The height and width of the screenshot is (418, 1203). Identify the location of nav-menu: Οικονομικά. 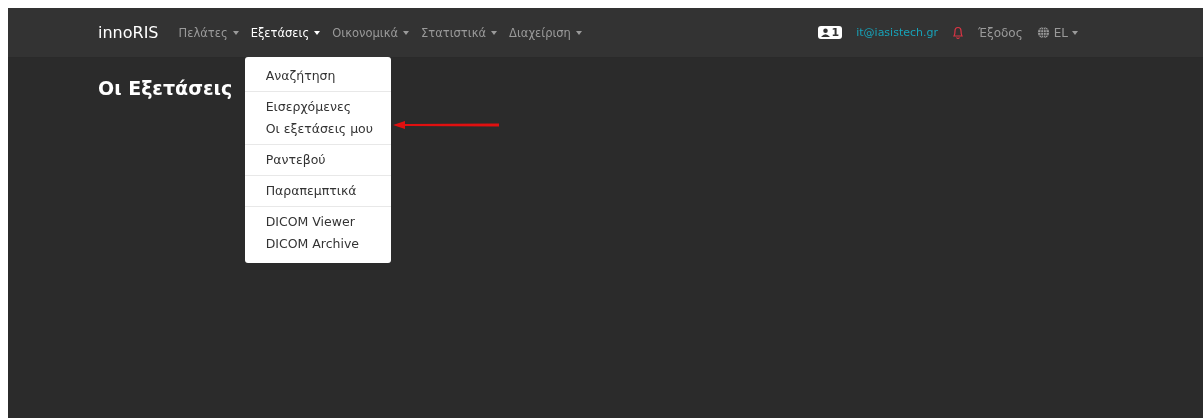
(370, 32).